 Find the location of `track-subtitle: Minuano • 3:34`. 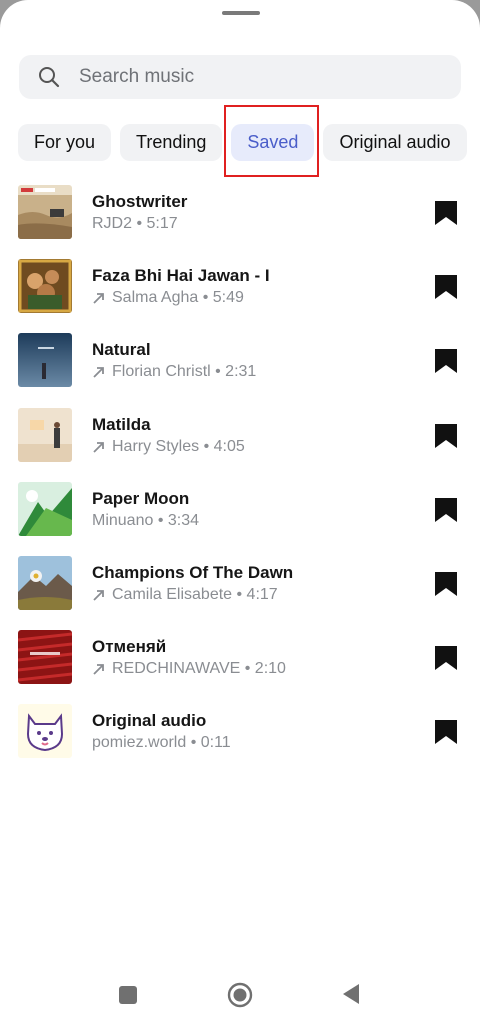

track-subtitle: Minuano • 3:34 is located at coordinates (145, 521).